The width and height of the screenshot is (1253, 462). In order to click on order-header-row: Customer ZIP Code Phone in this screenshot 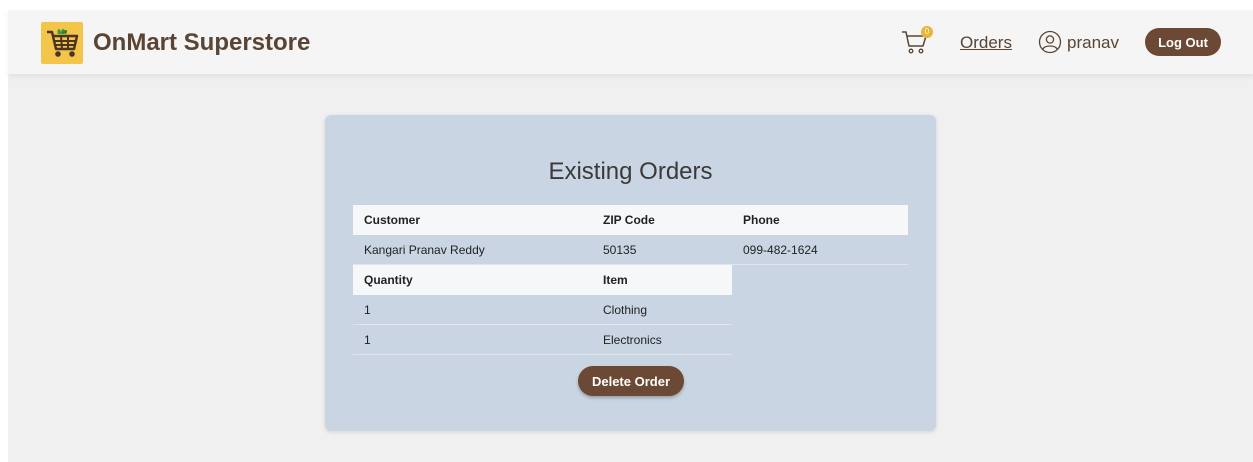, I will do `click(630, 220)`.